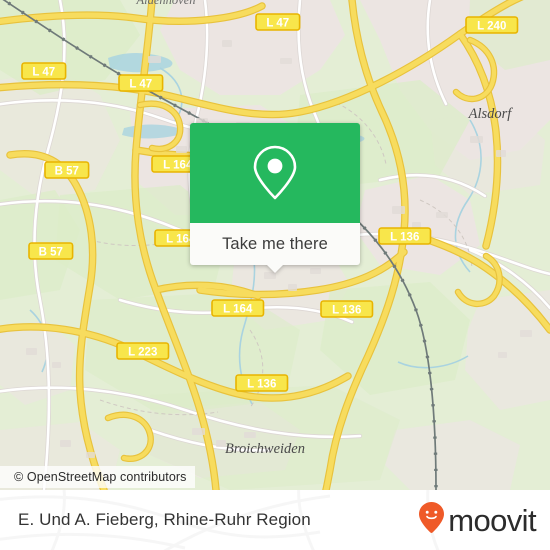 Image resolution: width=550 pixels, height=550 pixels. What do you see at coordinates (431, 520) in the screenshot?
I see `moovit-smiley-pin-icon` at bounding box center [431, 520].